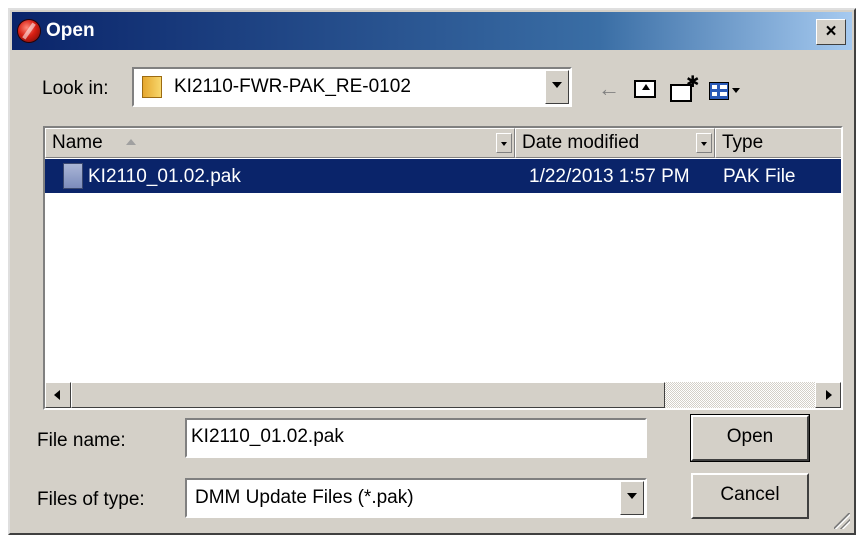 Image resolution: width=863 pixels, height=542 pixels. Describe the element at coordinates (750, 438) in the screenshot. I see `open-button: Open` at that location.